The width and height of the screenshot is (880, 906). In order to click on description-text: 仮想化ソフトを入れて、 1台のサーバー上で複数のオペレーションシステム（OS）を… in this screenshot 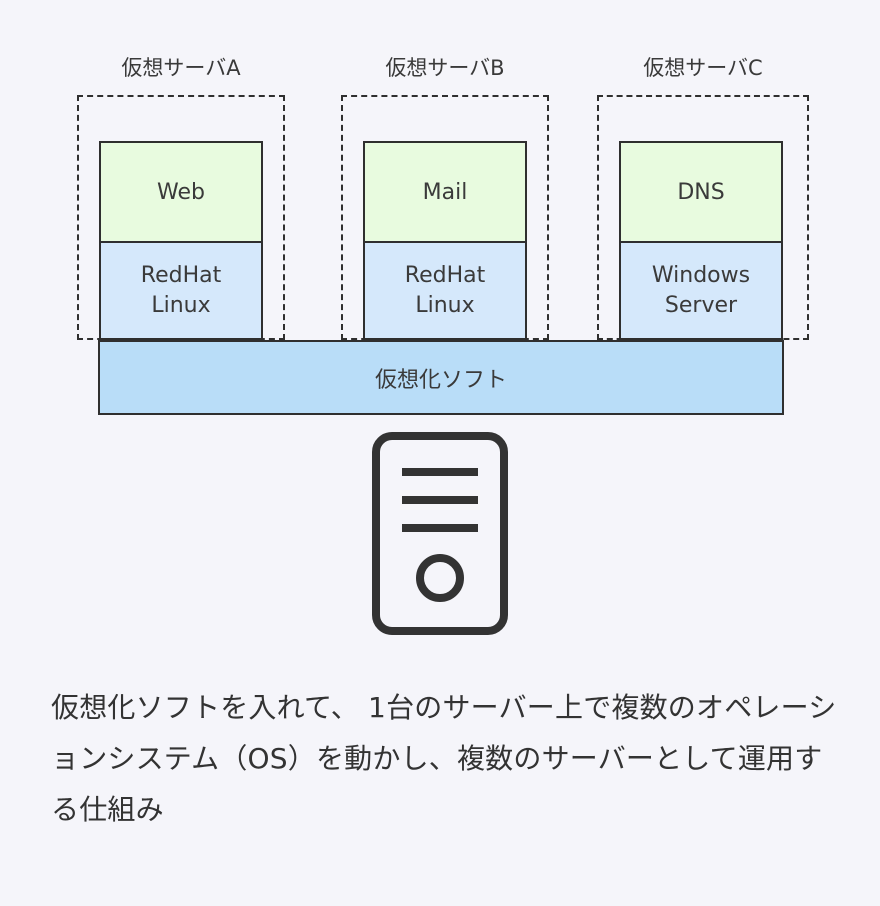, I will do `click(444, 758)`.